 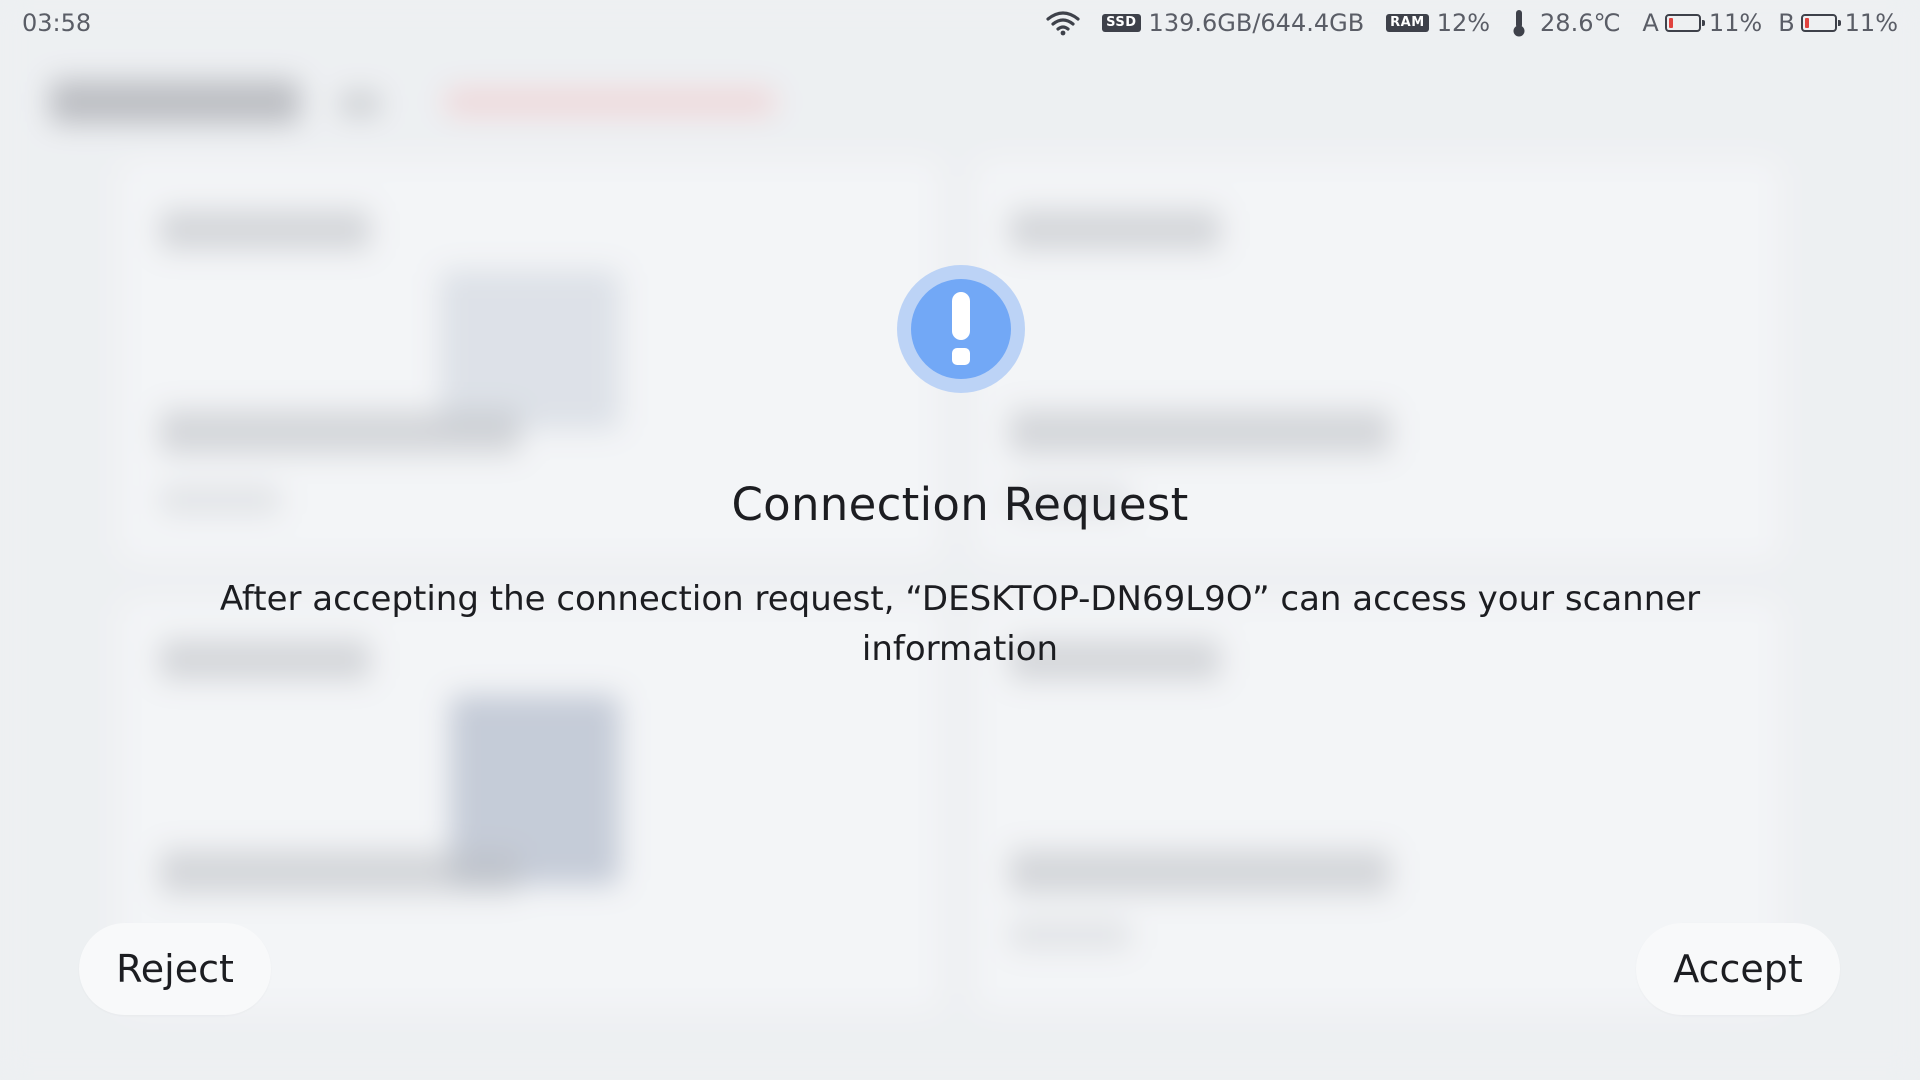 What do you see at coordinates (960, 504) in the screenshot?
I see `dialog-title: Connection Request` at bounding box center [960, 504].